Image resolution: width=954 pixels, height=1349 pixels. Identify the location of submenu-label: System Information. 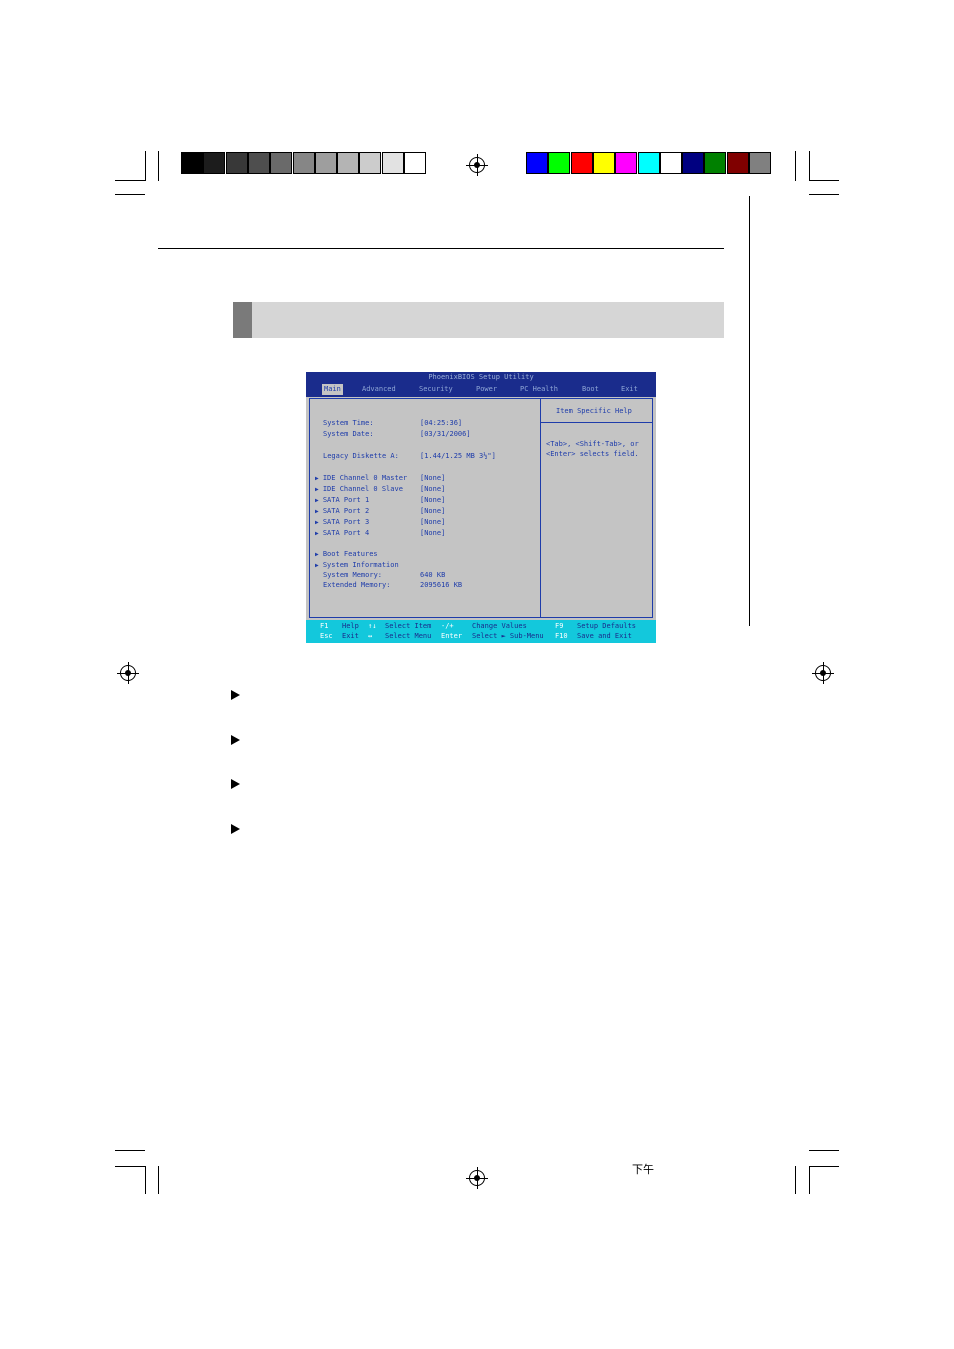
(360, 565).